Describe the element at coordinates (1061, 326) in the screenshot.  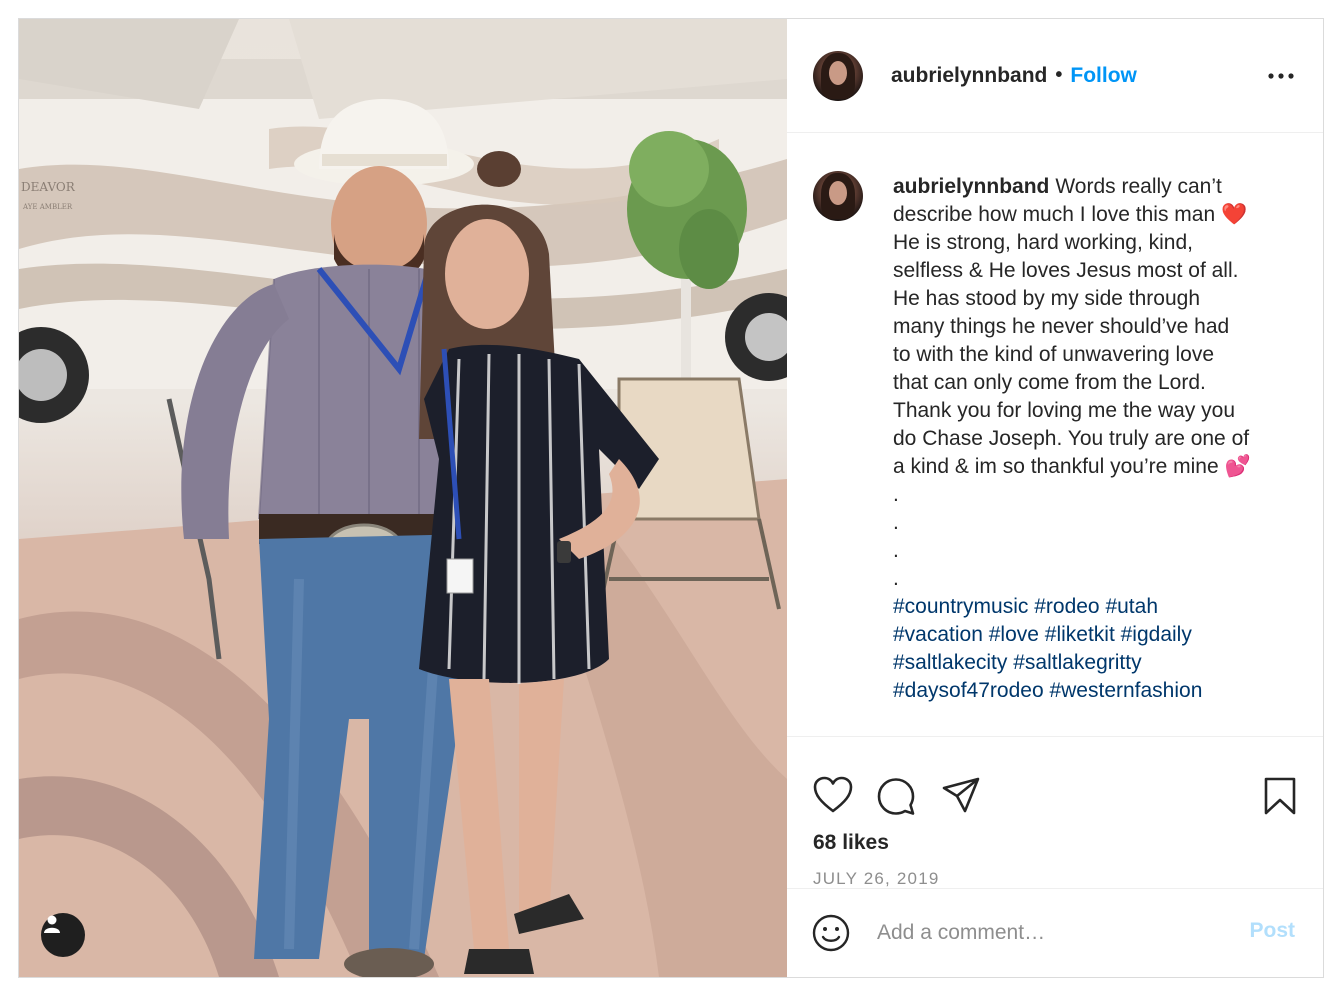
I see `caption-line: many things he never should’ve had` at that location.